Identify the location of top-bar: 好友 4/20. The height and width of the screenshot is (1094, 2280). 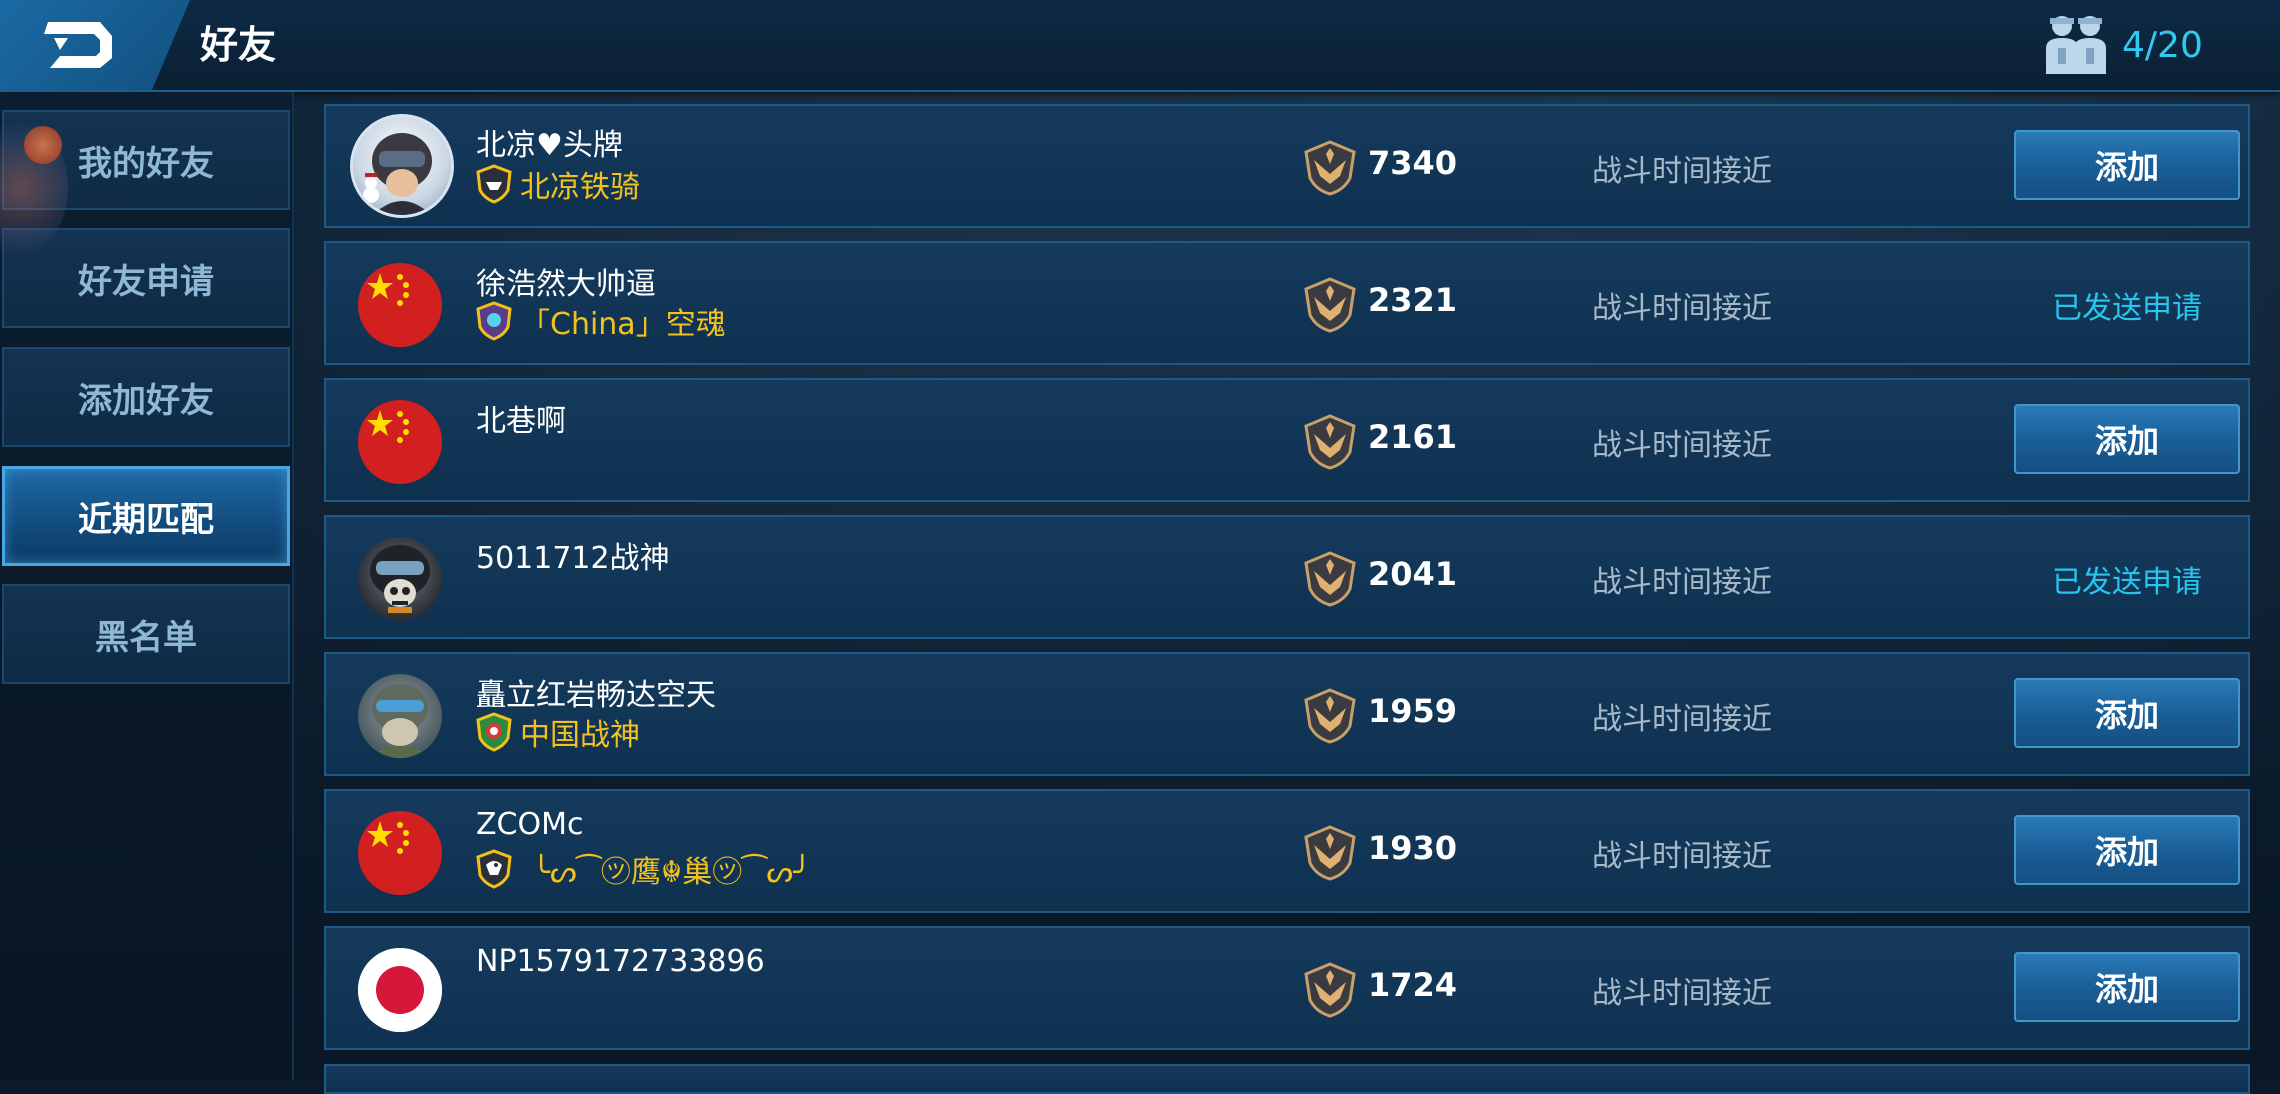
(1140, 46).